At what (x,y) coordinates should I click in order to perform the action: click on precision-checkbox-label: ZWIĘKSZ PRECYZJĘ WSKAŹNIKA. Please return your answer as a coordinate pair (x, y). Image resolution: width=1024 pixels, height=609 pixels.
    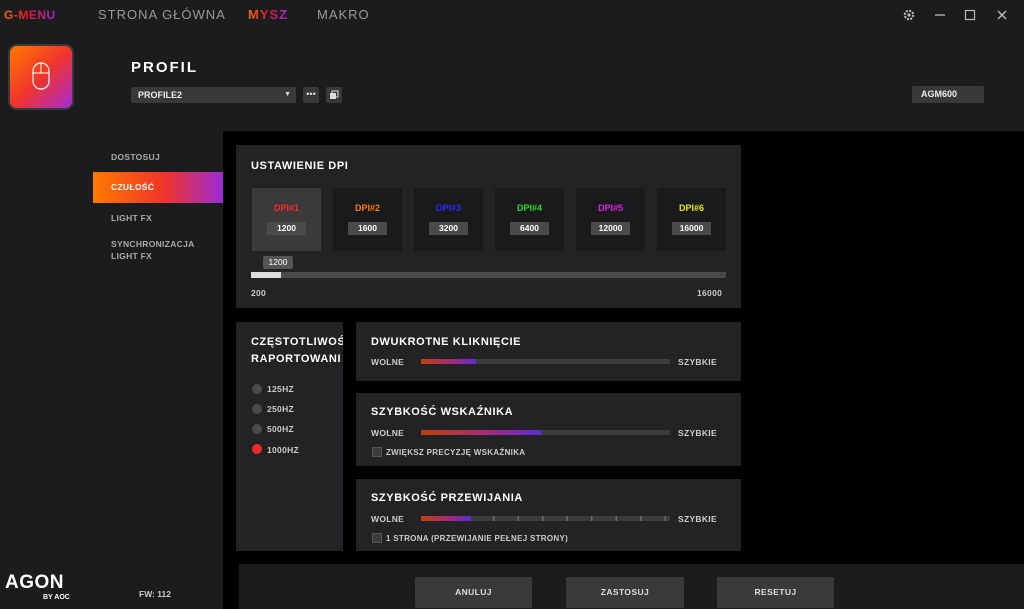
    Looking at the image, I should click on (456, 452).